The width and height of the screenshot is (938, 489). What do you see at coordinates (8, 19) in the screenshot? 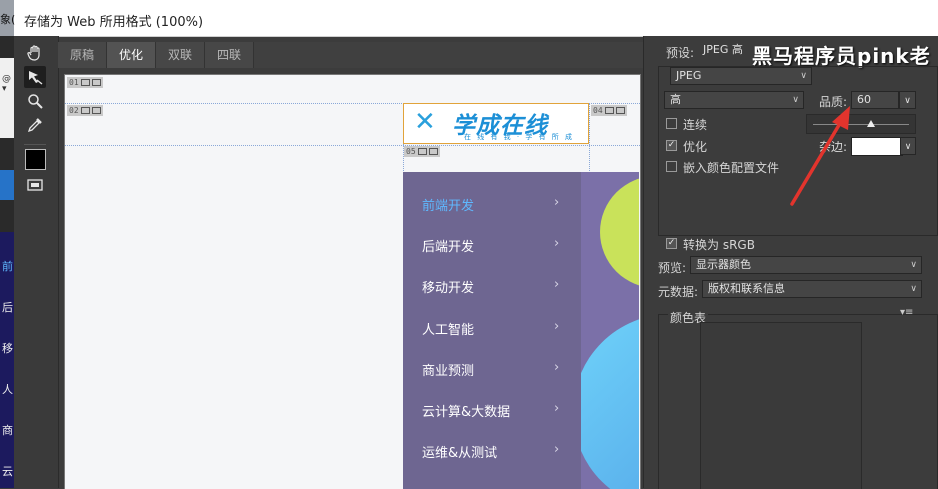
I see `background-app-fragment: 象(` at bounding box center [8, 19].